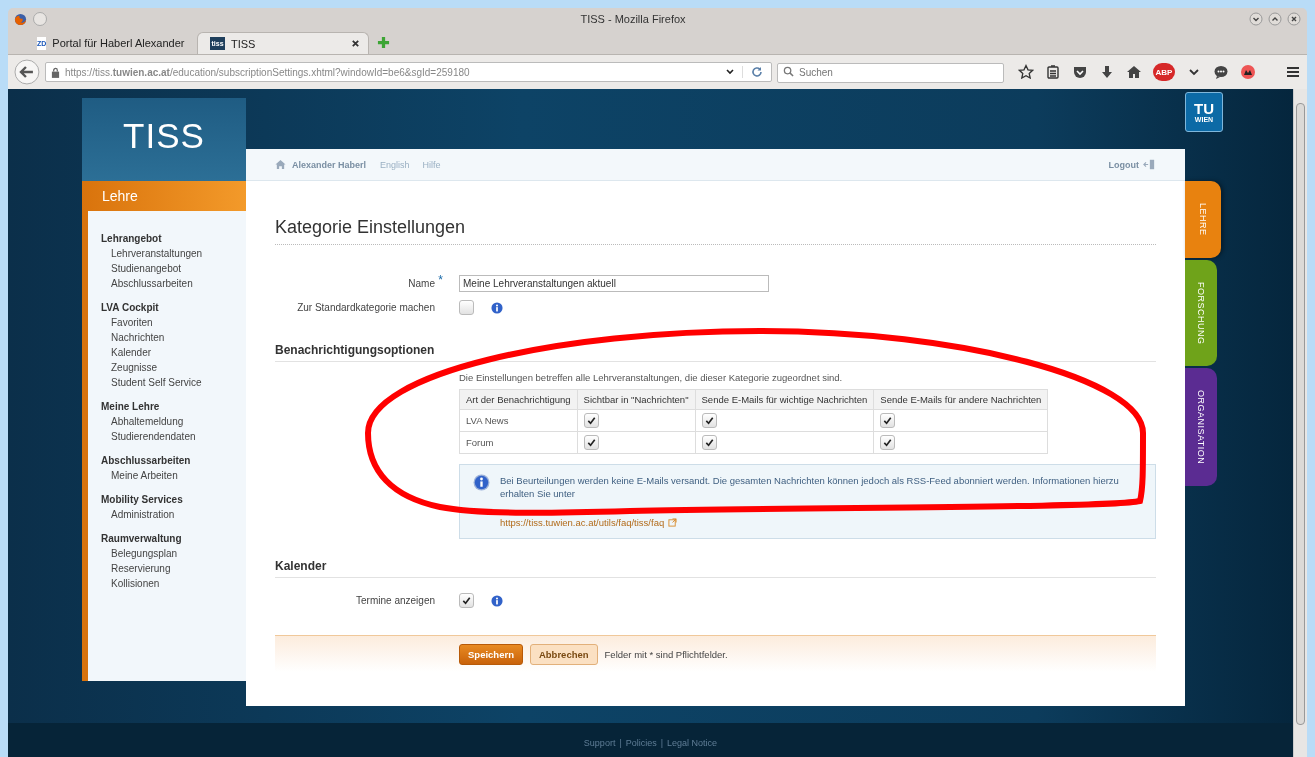 This screenshot has height=757, width=1315. What do you see at coordinates (715, 352) in the screenshot?
I see `section-heading: Benachrichtigungsoptionen` at bounding box center [715, 352].